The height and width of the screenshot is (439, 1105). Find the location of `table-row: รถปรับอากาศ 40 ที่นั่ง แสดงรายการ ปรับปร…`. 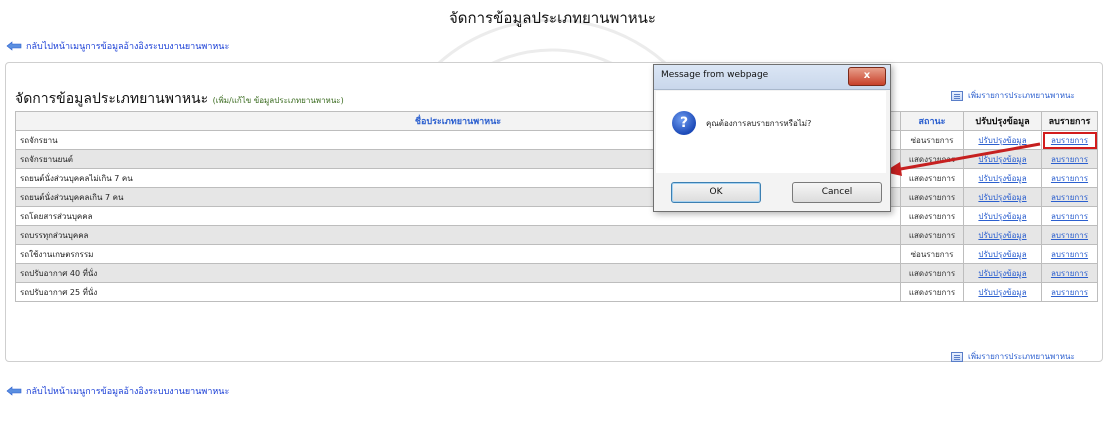

table-row: รถปรับอากาศ 40 ที่นั่ง แสดงรายการ ปรับปร… is located at coordinates (556, 273).